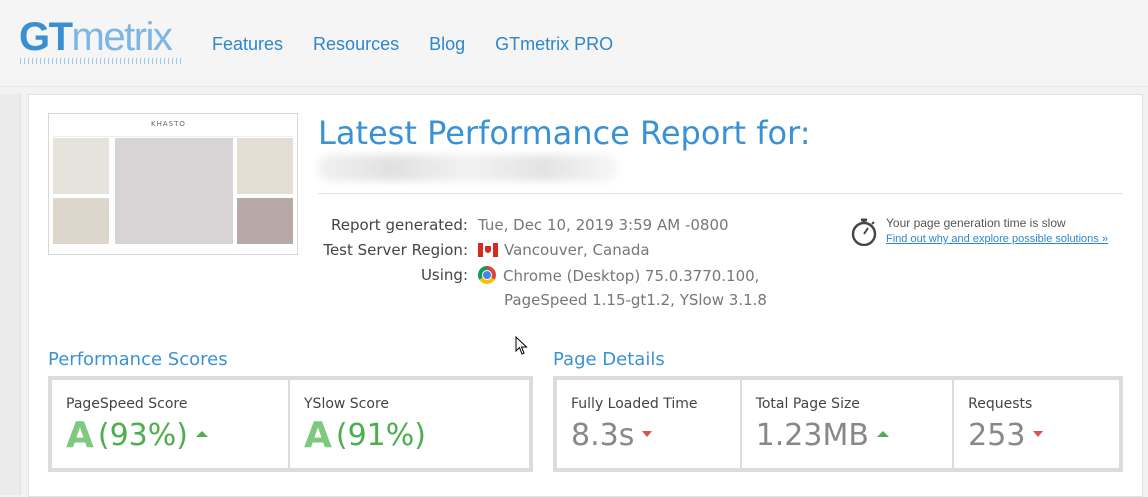 The width and height of the screenshot is (1148, 497). I want to click on meta-label: Using:, so click(444, 275).